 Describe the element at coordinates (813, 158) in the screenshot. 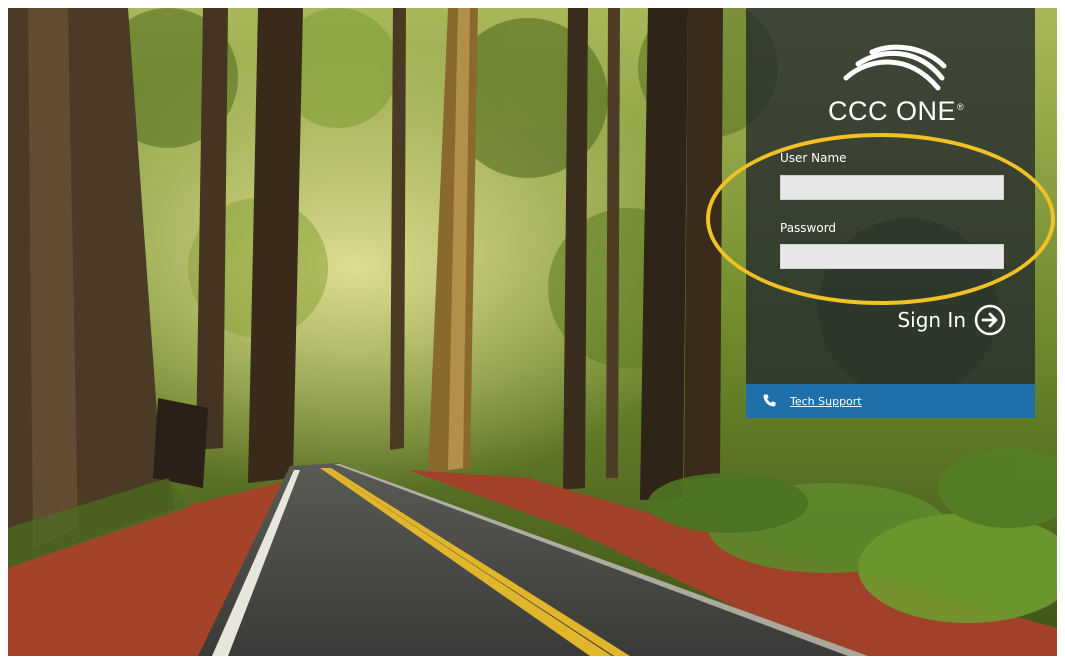

I see `username-label: User Name` at that location.